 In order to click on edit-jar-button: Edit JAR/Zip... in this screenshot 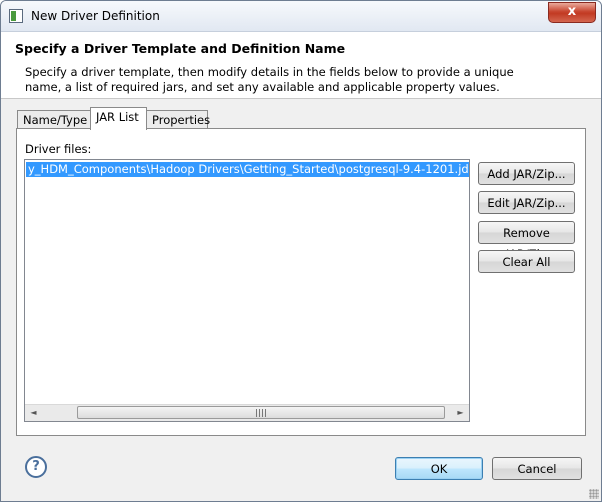, I will do `click(526, 202)`.